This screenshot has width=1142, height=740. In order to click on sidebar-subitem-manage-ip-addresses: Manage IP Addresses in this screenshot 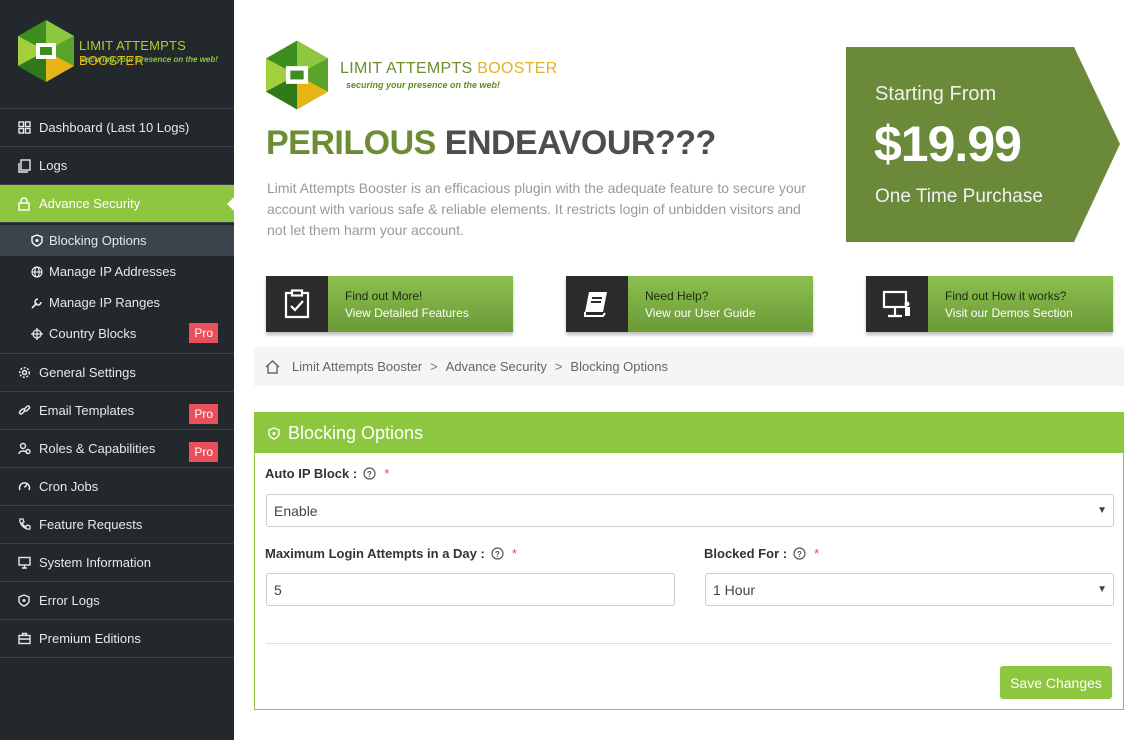, I will do `click(117, 271)`.